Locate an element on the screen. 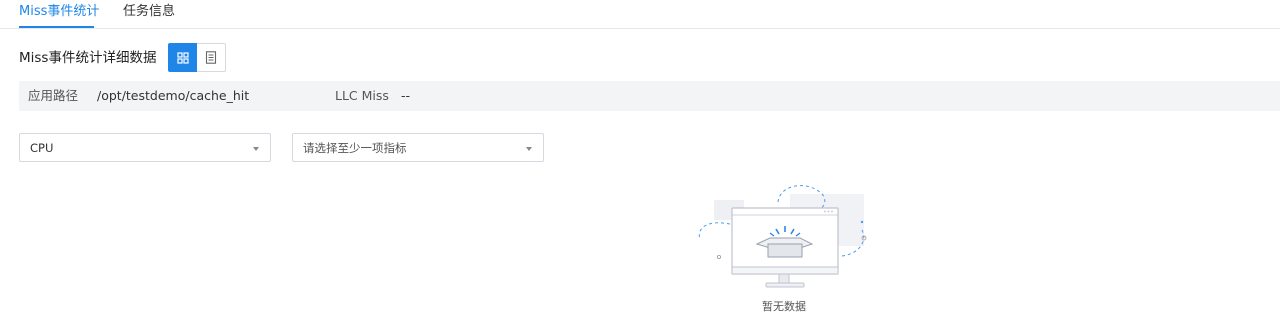  cpu-select-value: CPU is located at coordinates (42, 148).